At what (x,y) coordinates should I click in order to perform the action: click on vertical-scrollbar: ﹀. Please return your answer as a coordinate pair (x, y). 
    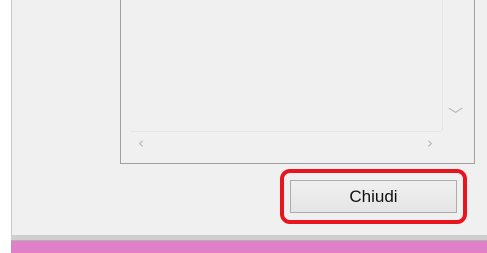
    Looking at the image, I should click on (453, 65).